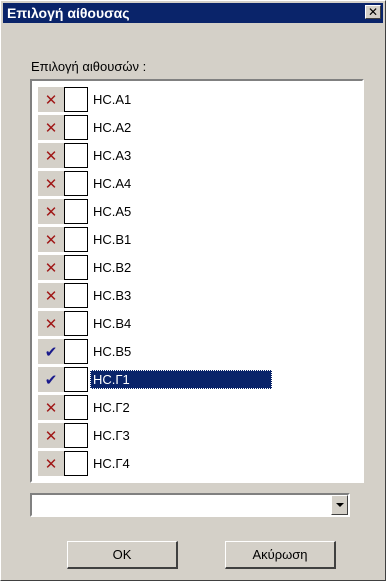 This screenshot has width=386, height=581. I want to click on ok-button: OK, so click(122, 555).